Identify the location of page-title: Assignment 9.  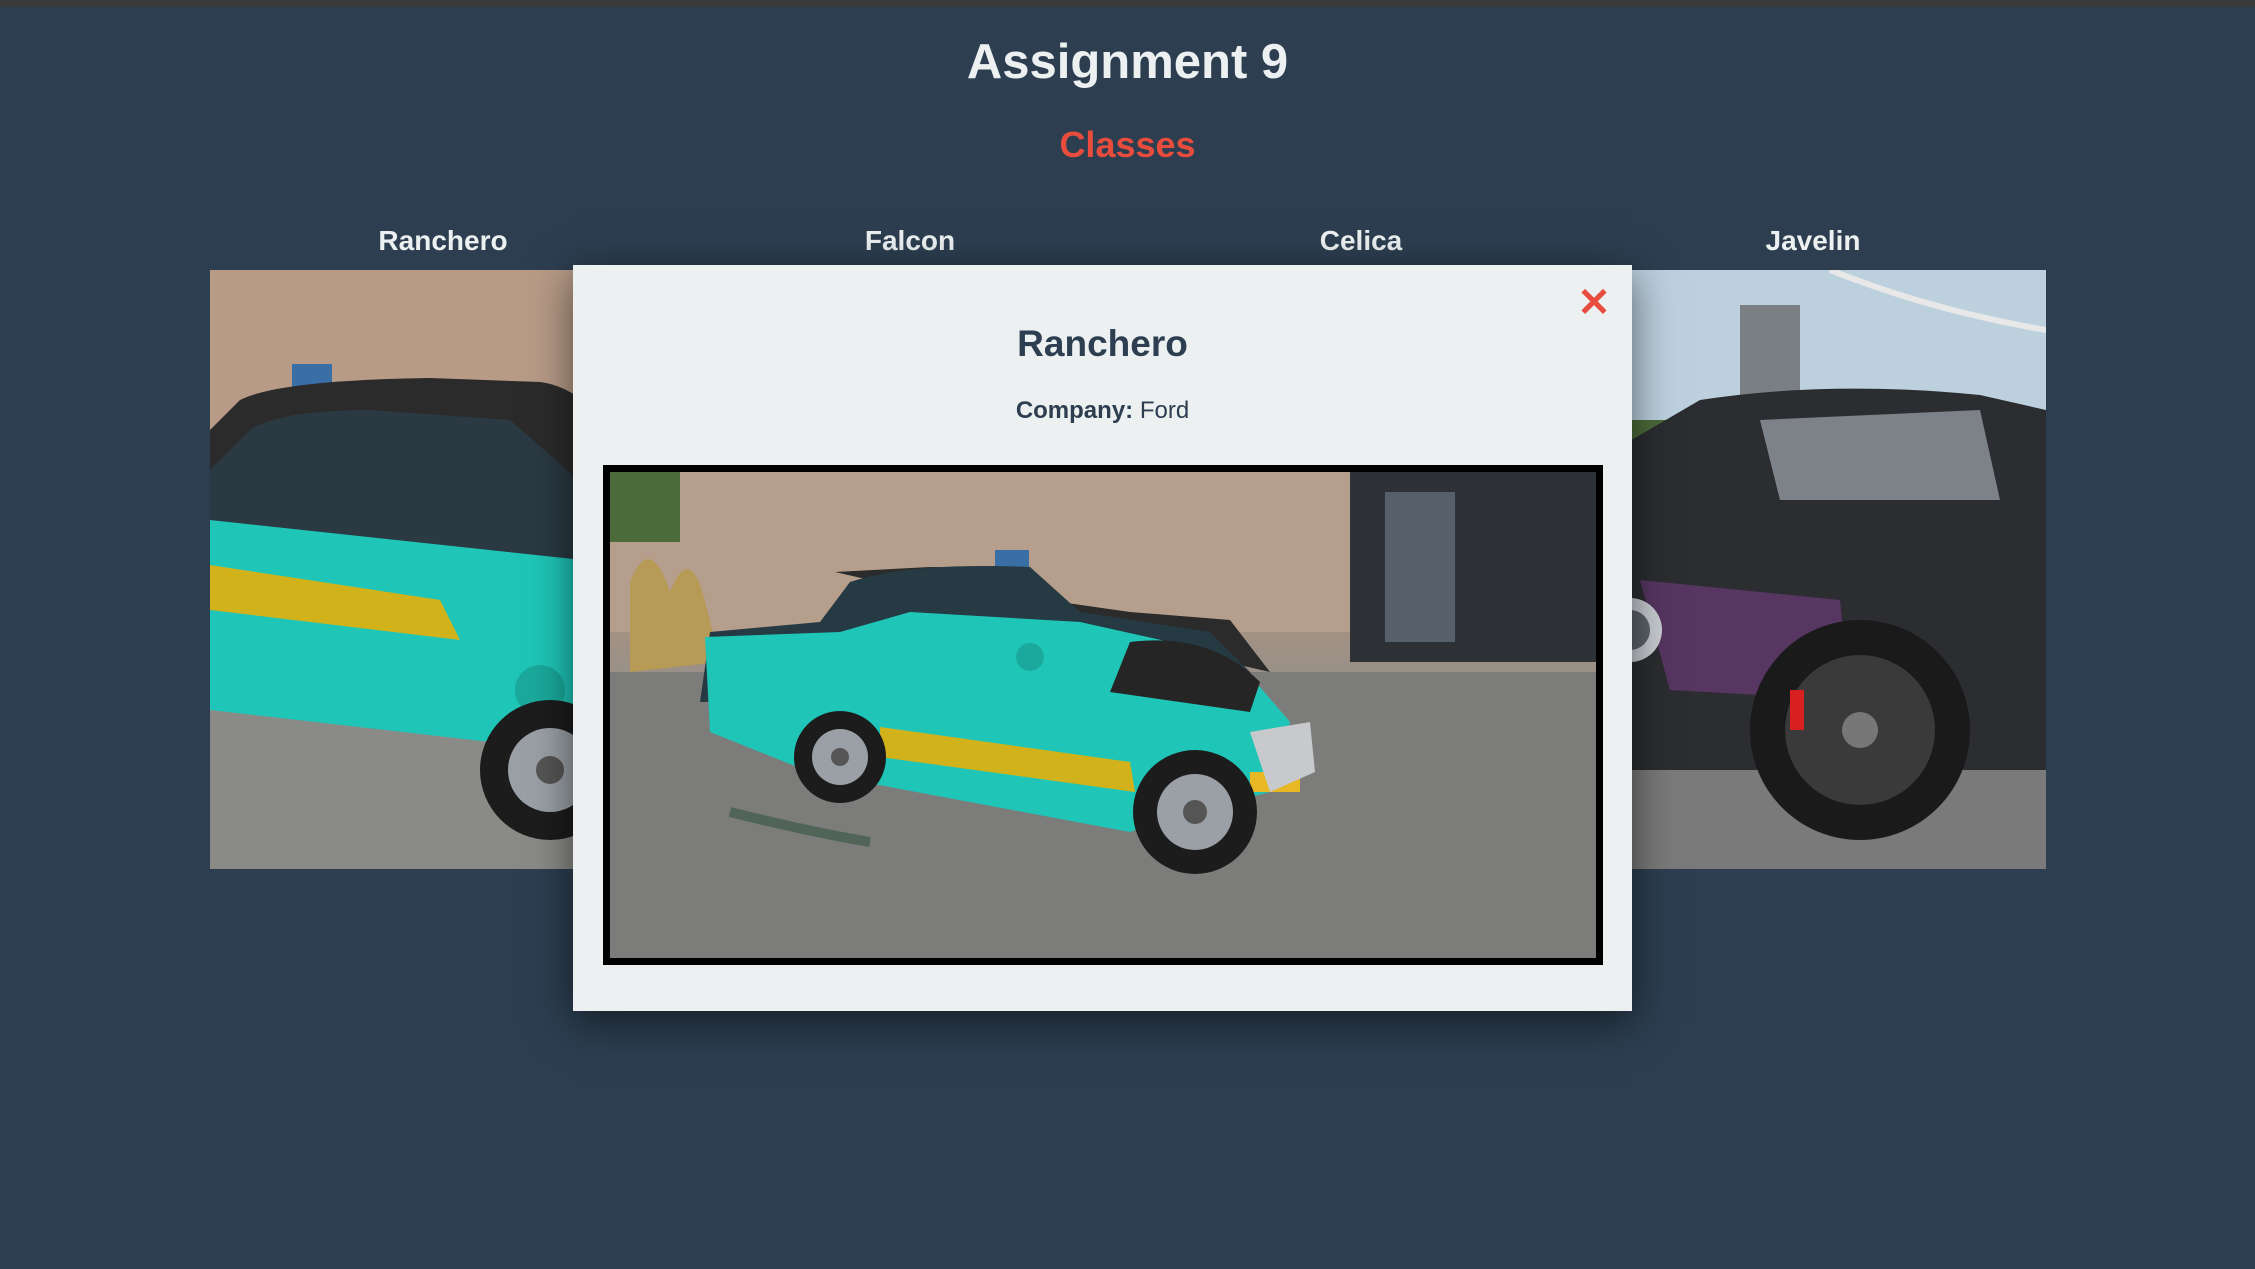
(1127, 62).